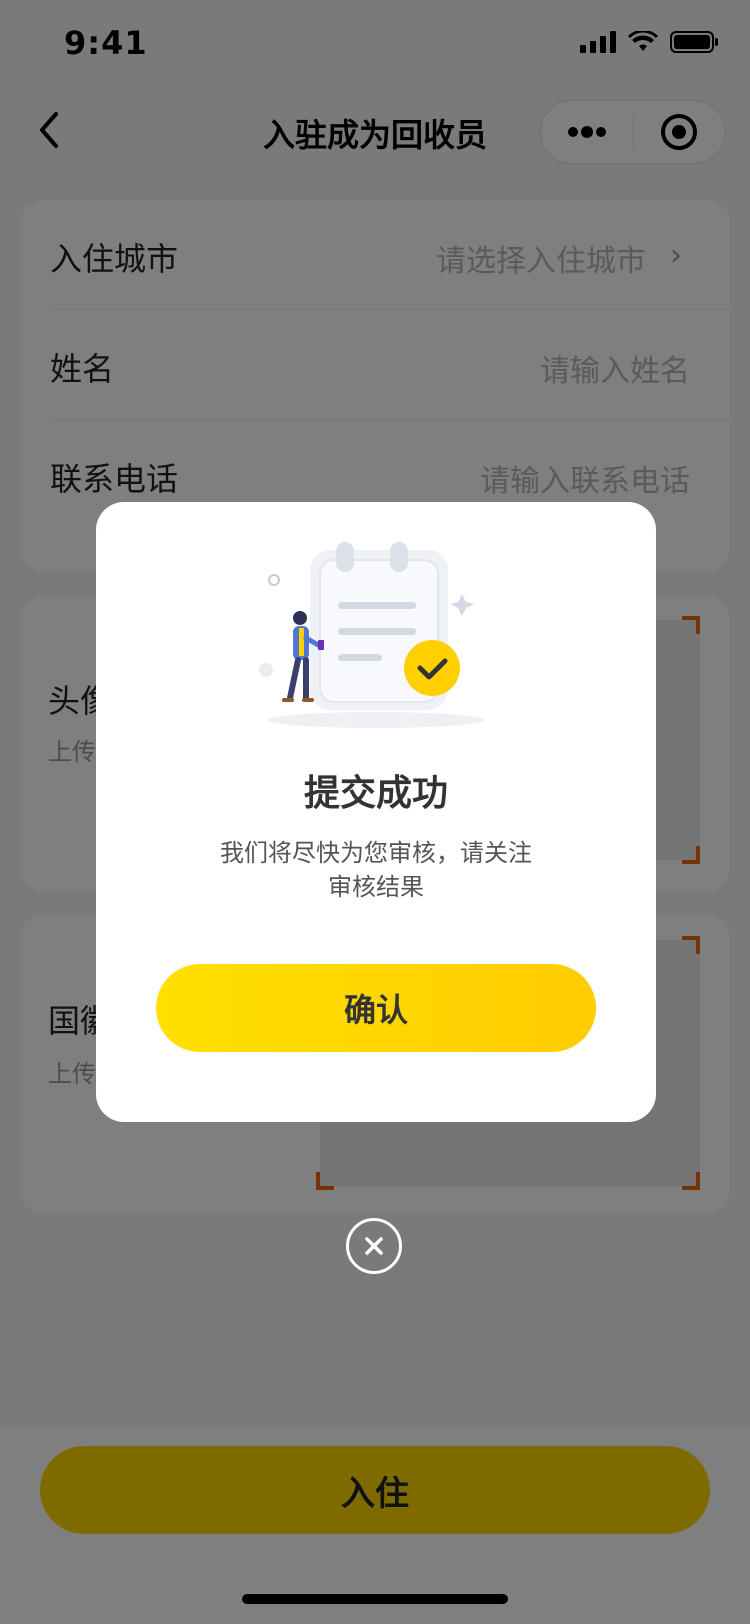 This screenshot has height=1624, width=750. I want to click on success-illustration, so click(371, 635).